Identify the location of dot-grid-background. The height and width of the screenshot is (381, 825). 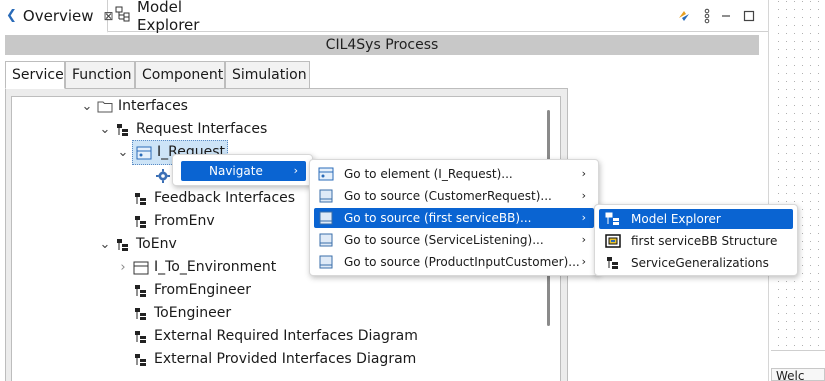
(800, 175).